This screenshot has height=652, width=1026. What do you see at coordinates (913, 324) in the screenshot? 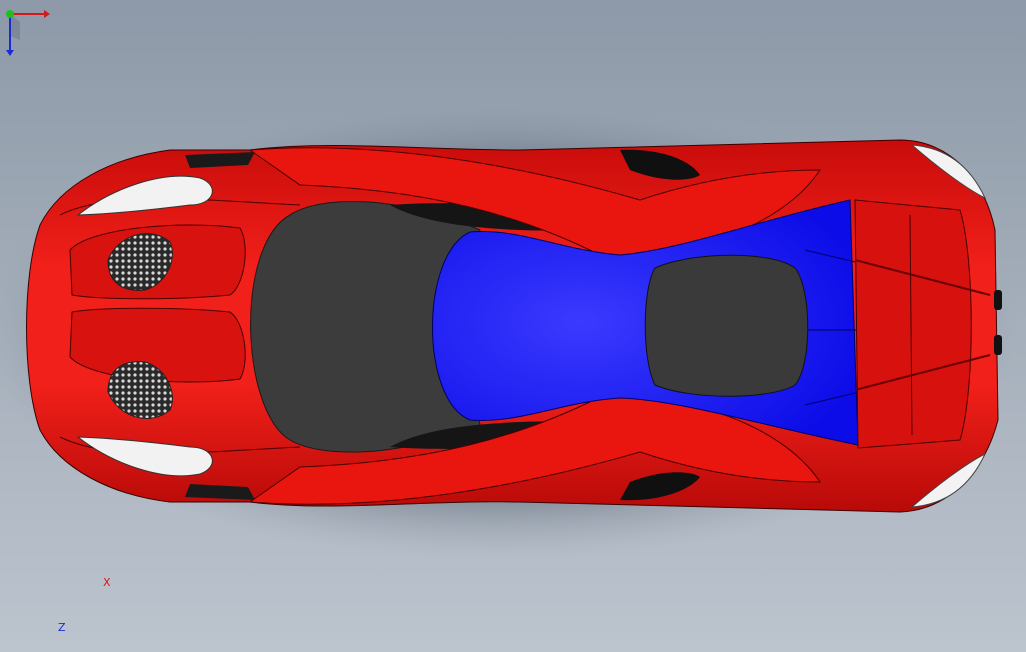
I see `rear-deck` at bounding box center [913, 324].